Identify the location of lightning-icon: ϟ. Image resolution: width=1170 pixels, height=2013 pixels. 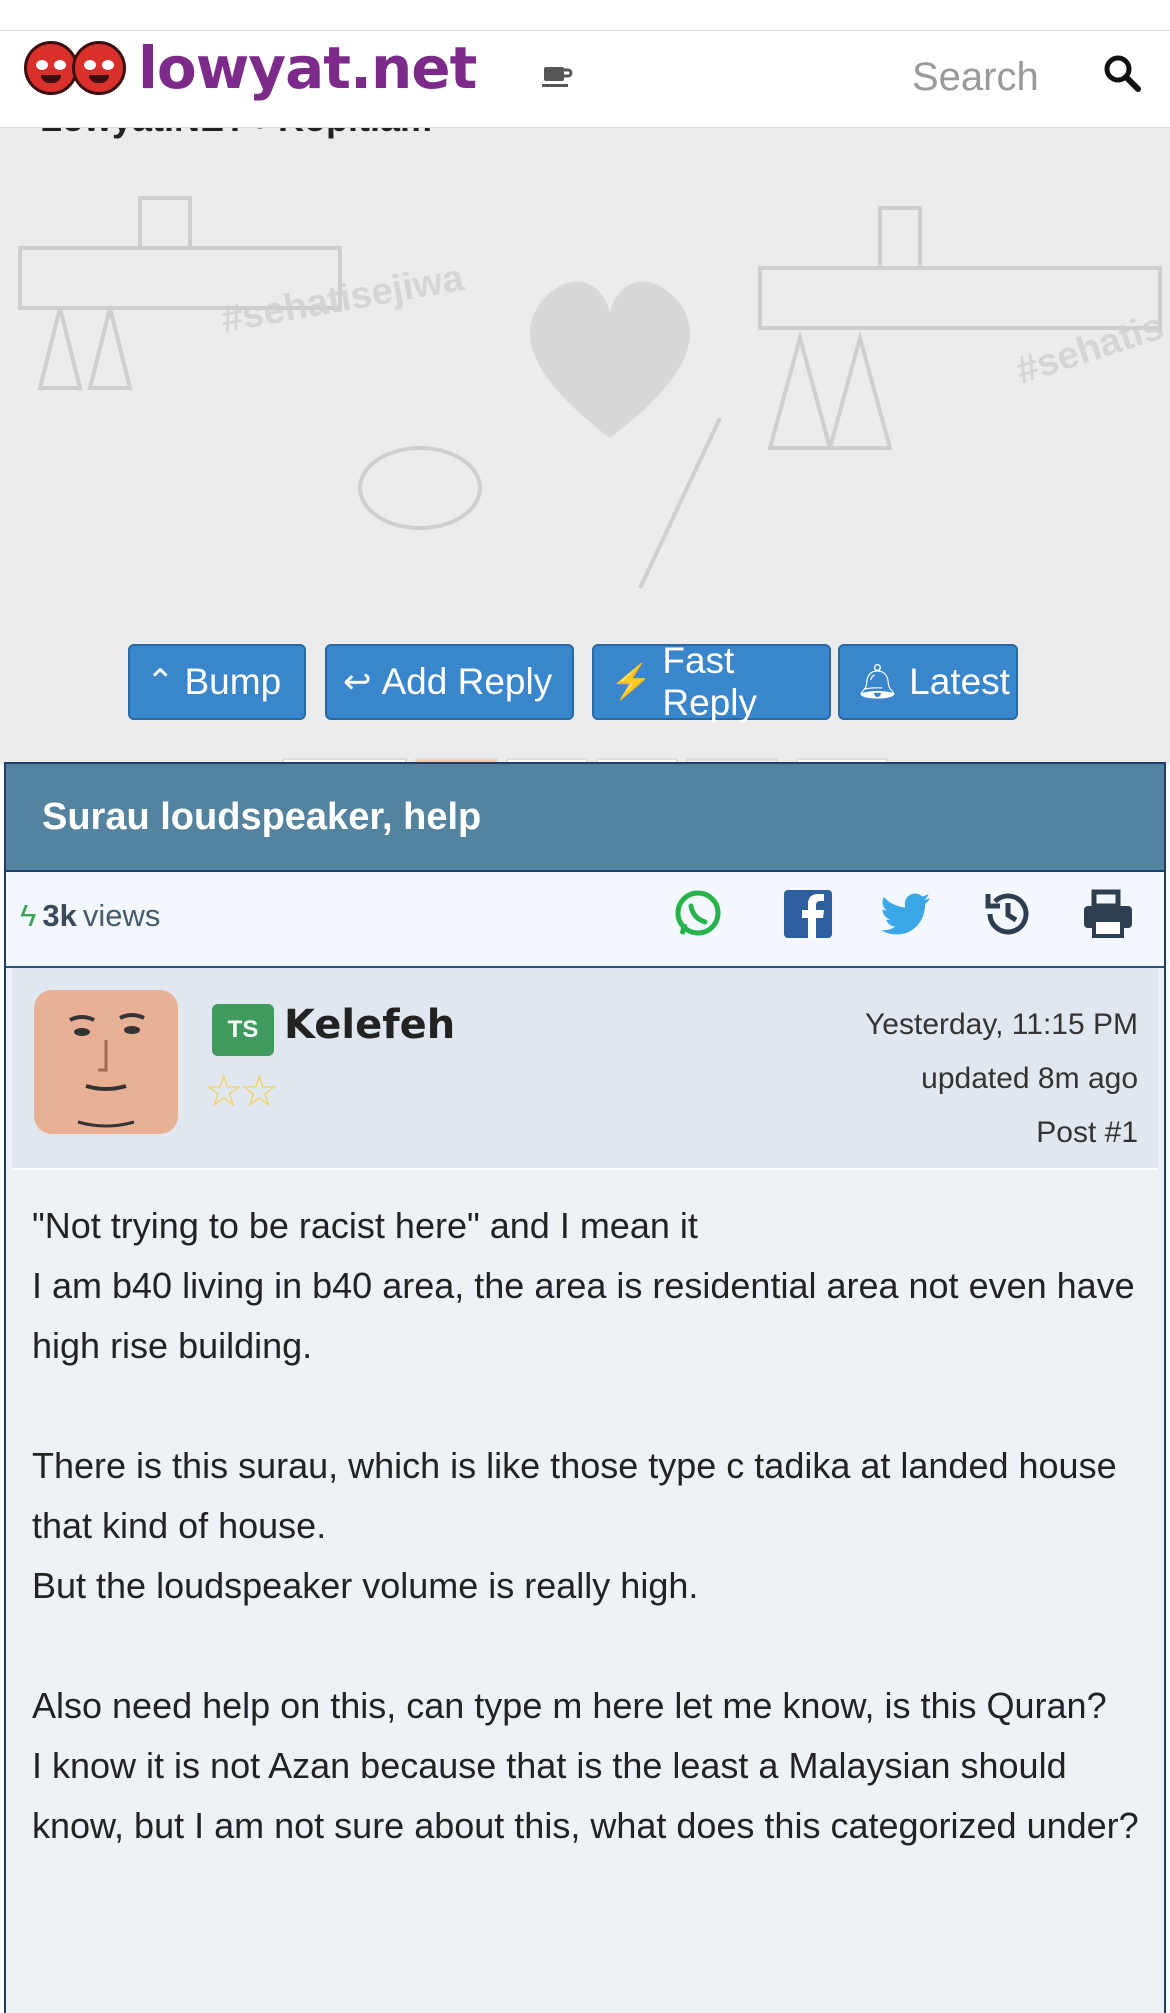
(28, 915).